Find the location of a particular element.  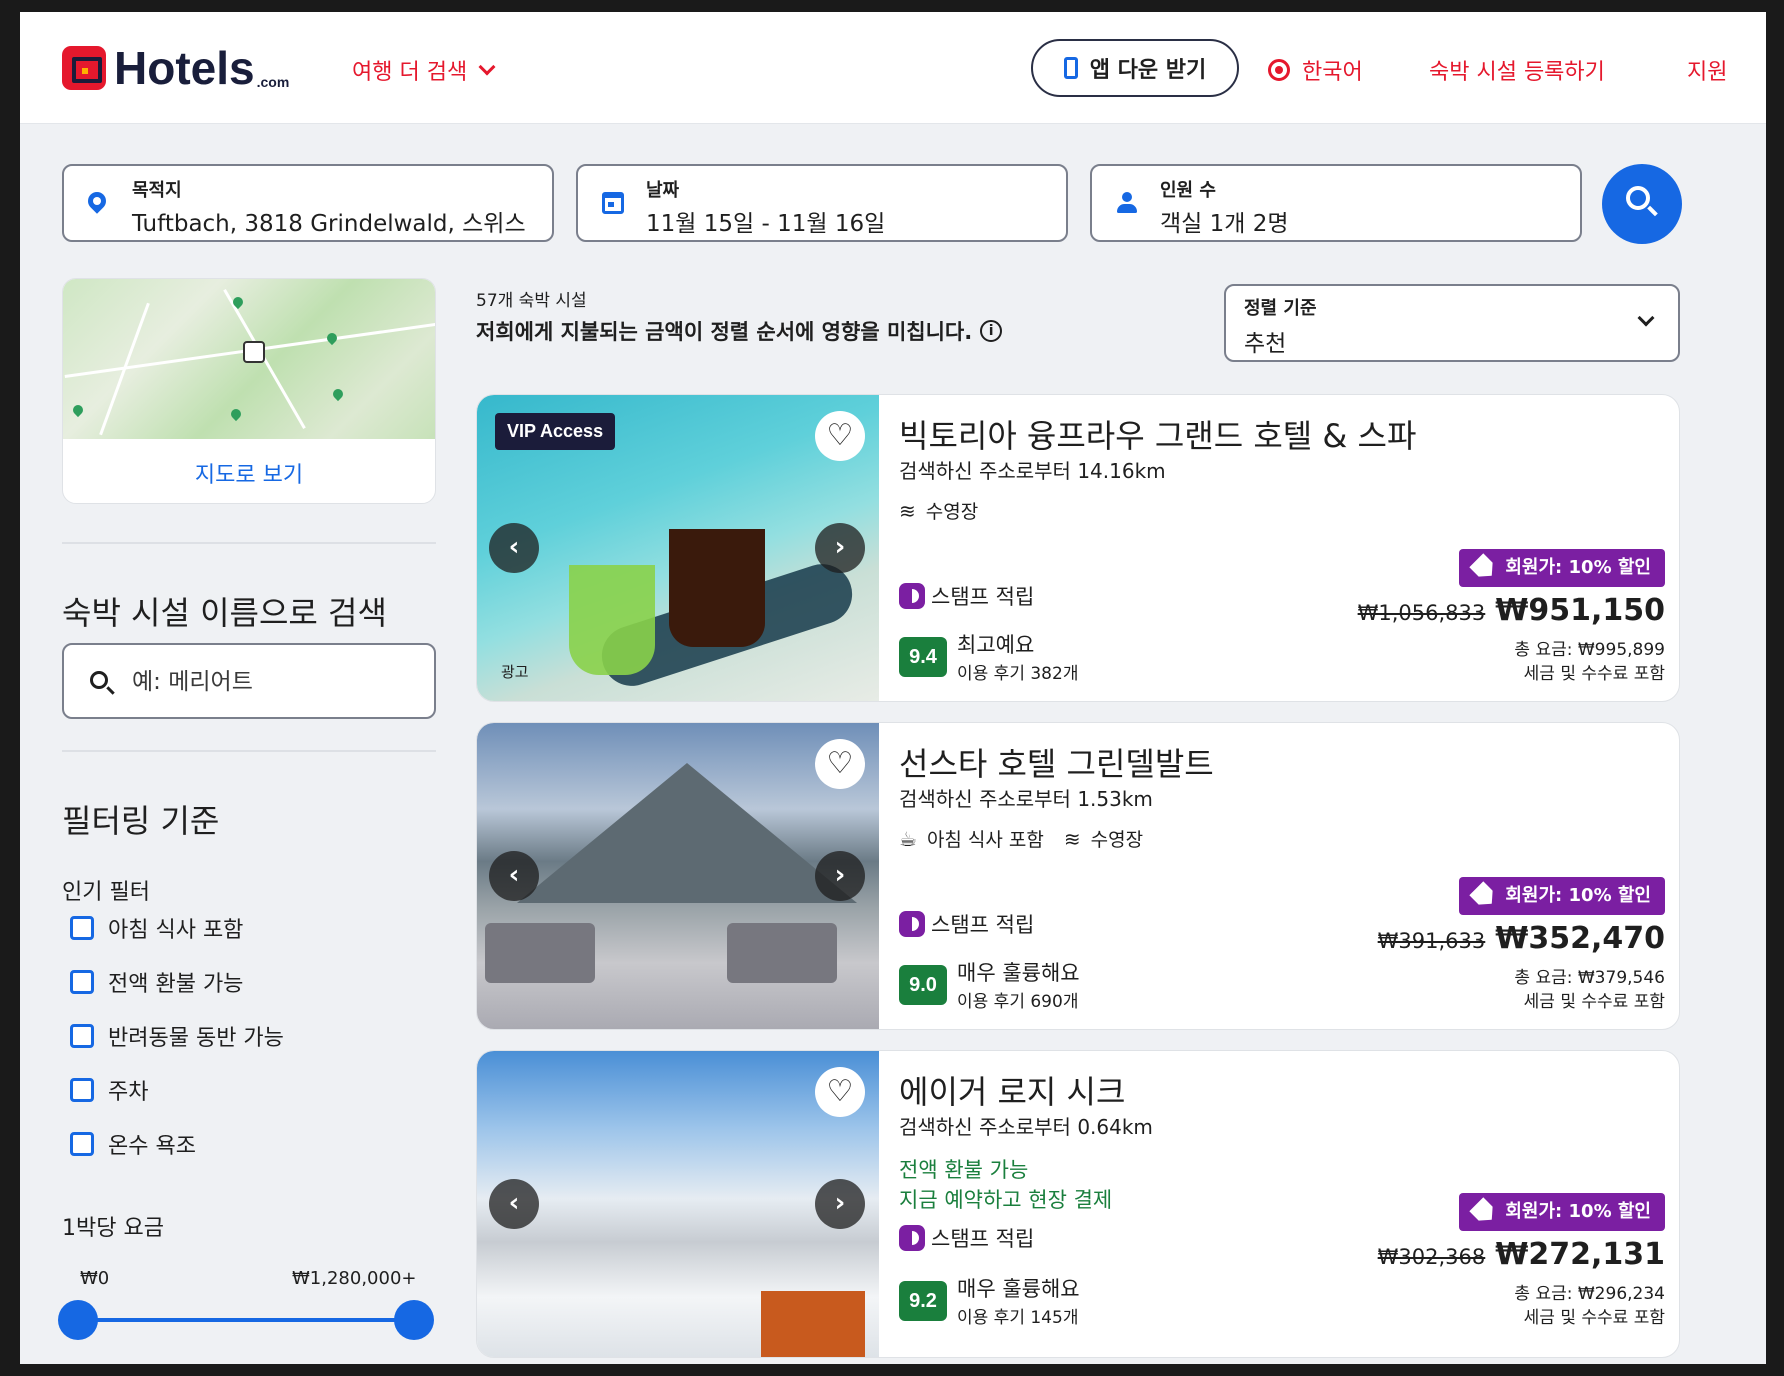

price-block: ₩391,633 ₩352,470 is located at coordinates (1521, 938).